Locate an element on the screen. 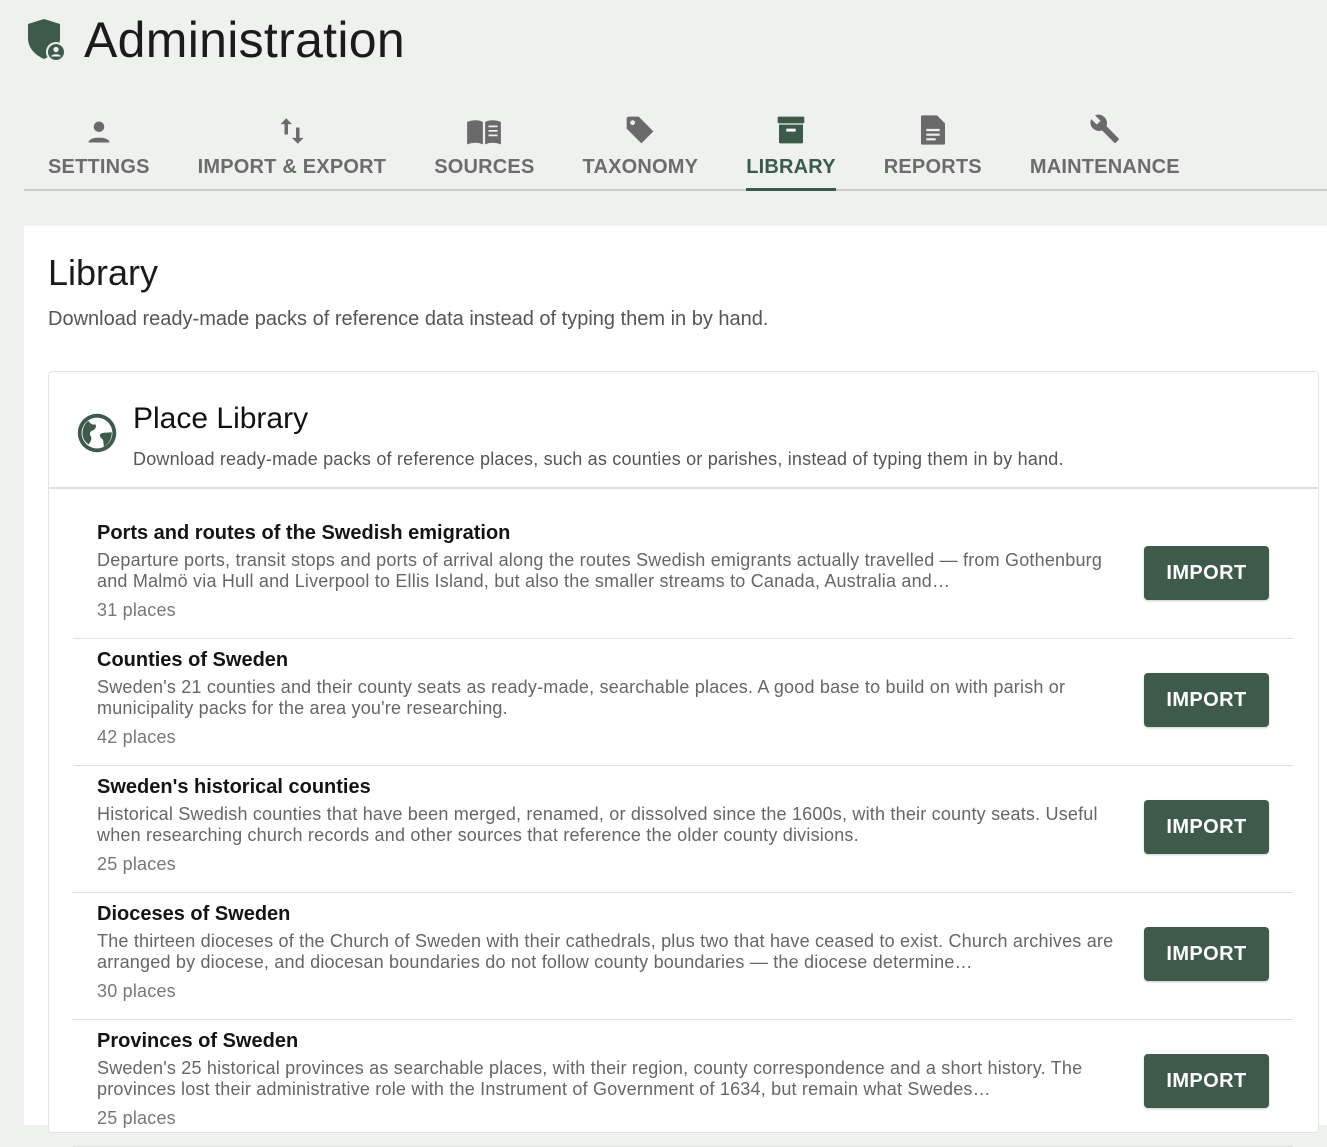  archive-icon is located at coordinates (791, 130).